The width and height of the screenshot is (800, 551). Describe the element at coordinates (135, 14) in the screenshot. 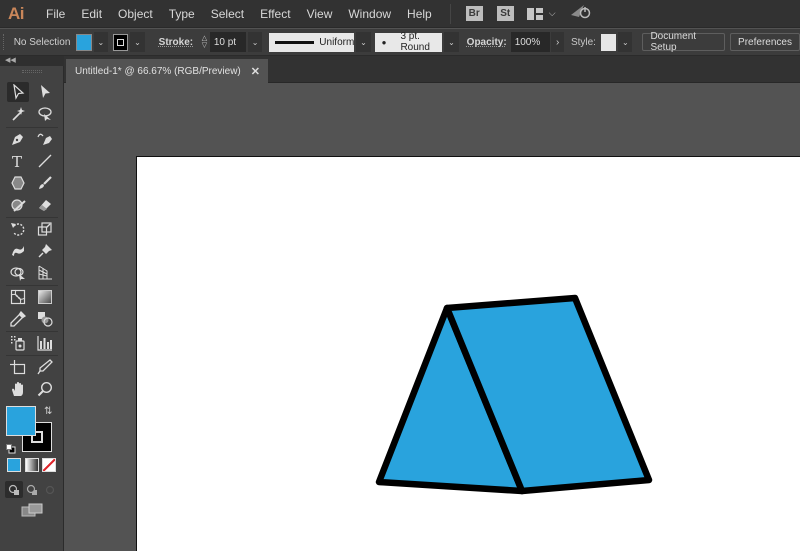

I see `menu-object: Object` at that location.